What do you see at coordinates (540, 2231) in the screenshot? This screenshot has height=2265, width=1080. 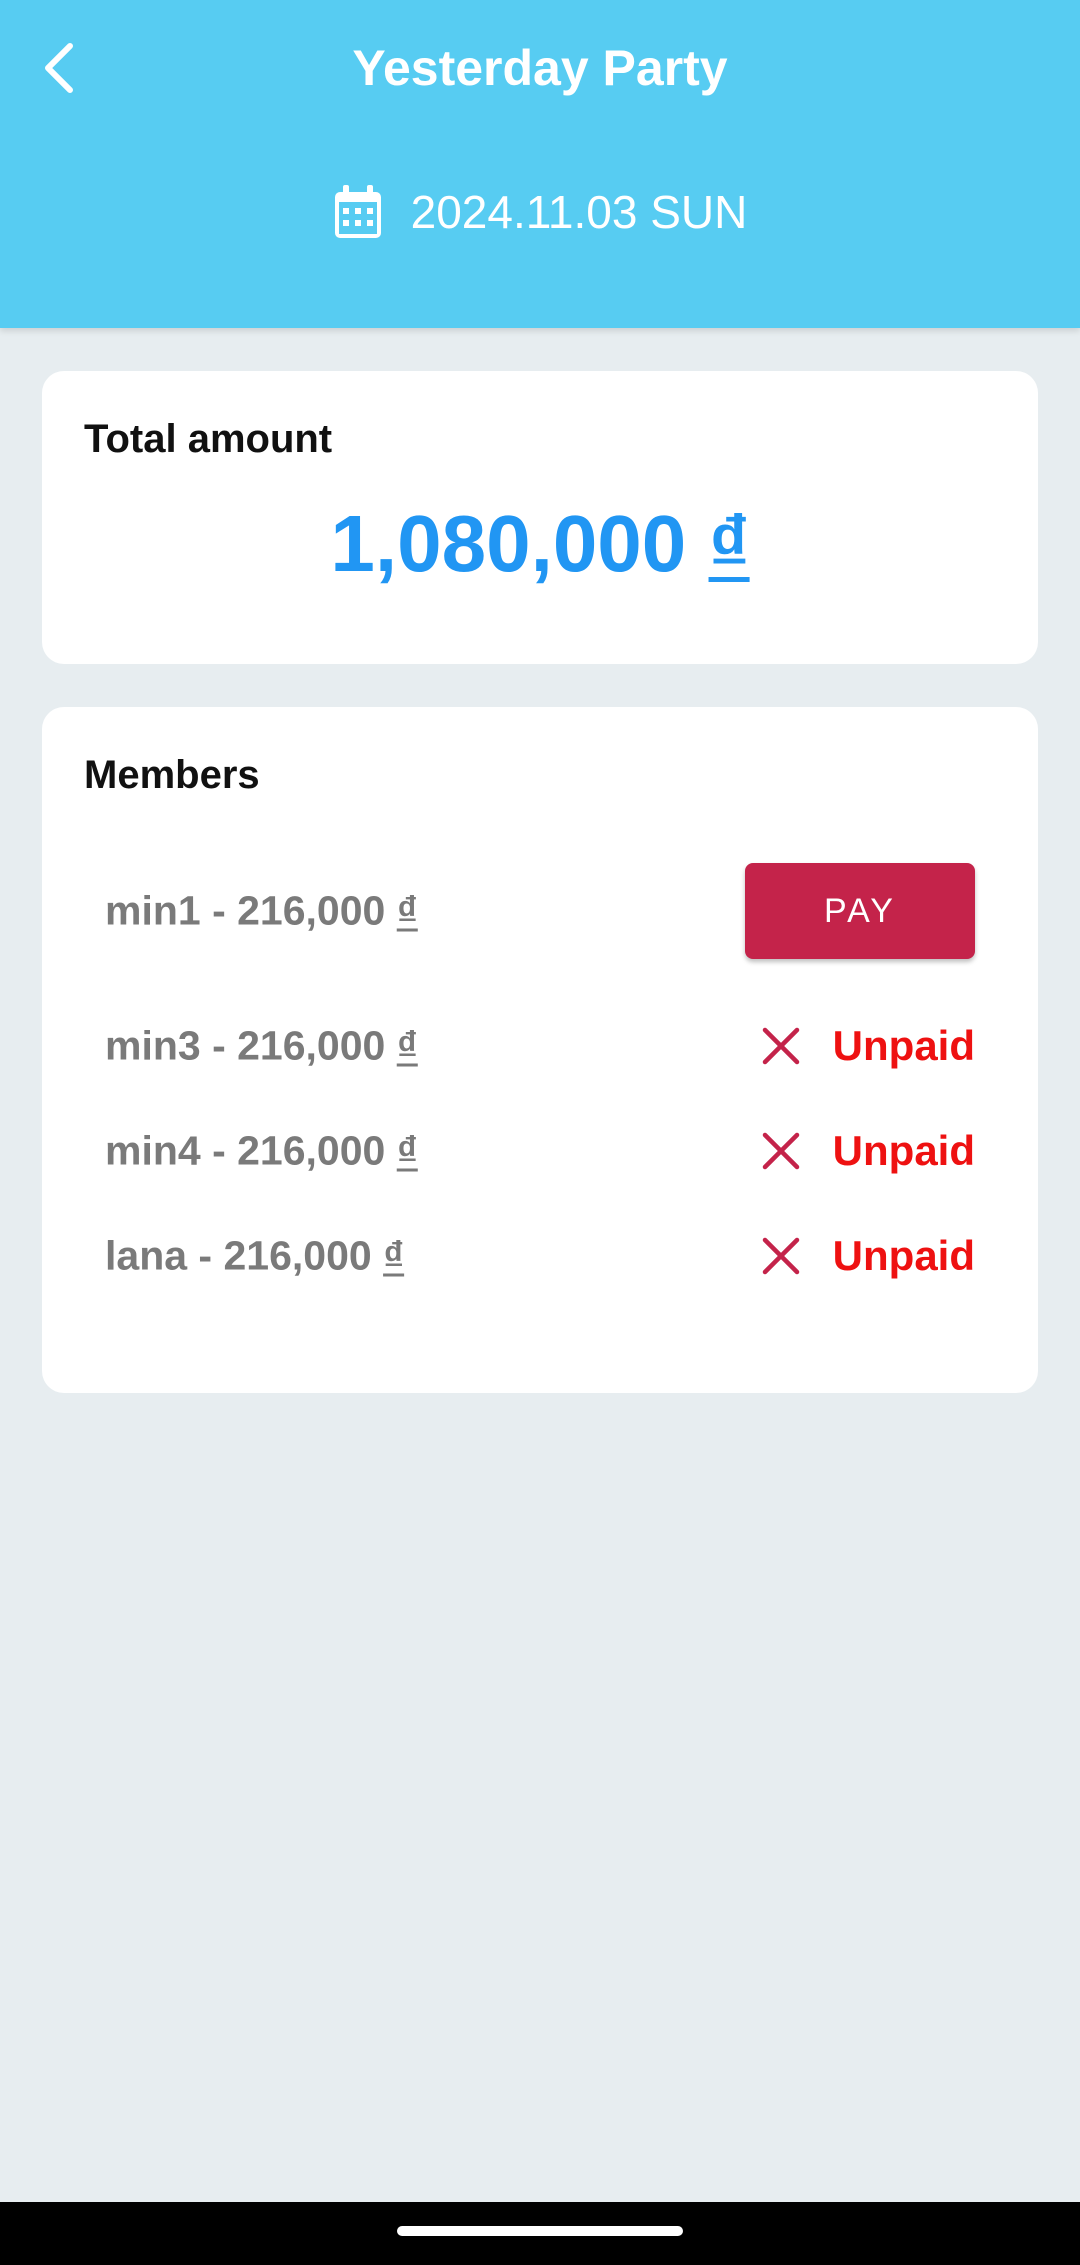 I see `home-indicator` at bounding box center [540, 2231].